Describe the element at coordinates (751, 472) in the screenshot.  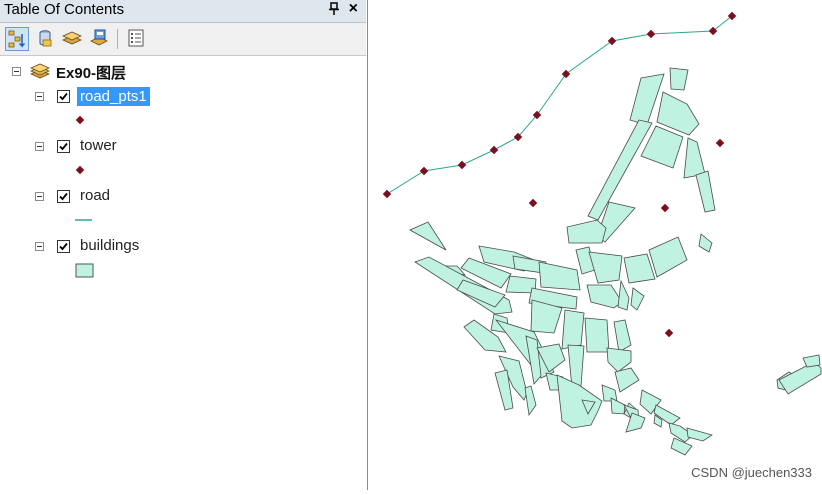
I see `watermark-text: CSDN @juechen333` at that location.